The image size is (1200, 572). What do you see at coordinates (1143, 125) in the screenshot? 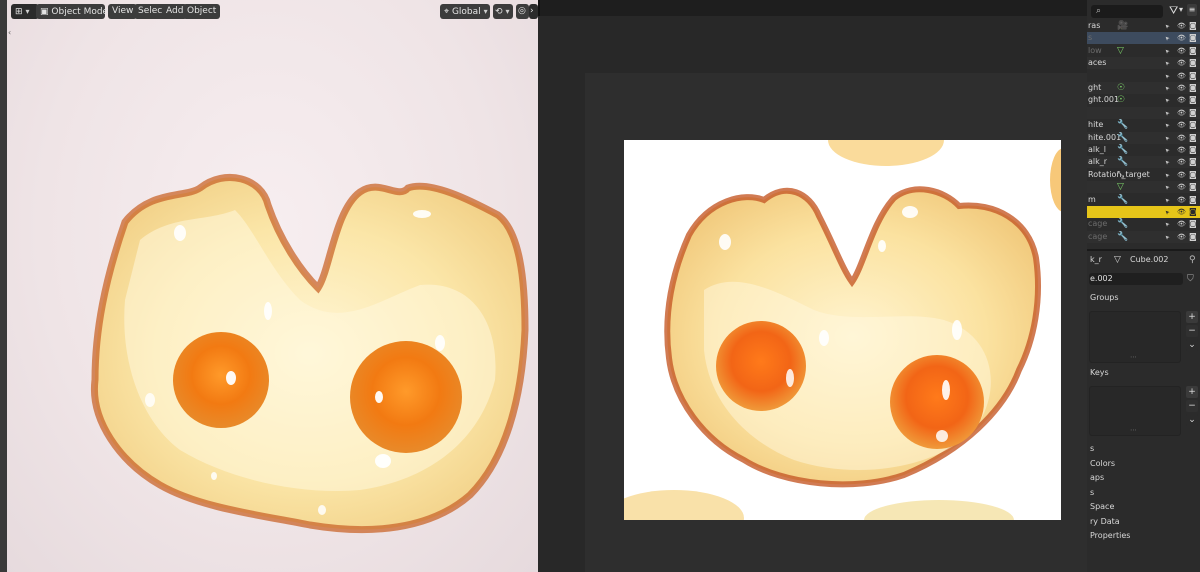
I see `outliner-row: hite 🔧 ➤ 👁 ◙` at bounding box center [1143, 125].